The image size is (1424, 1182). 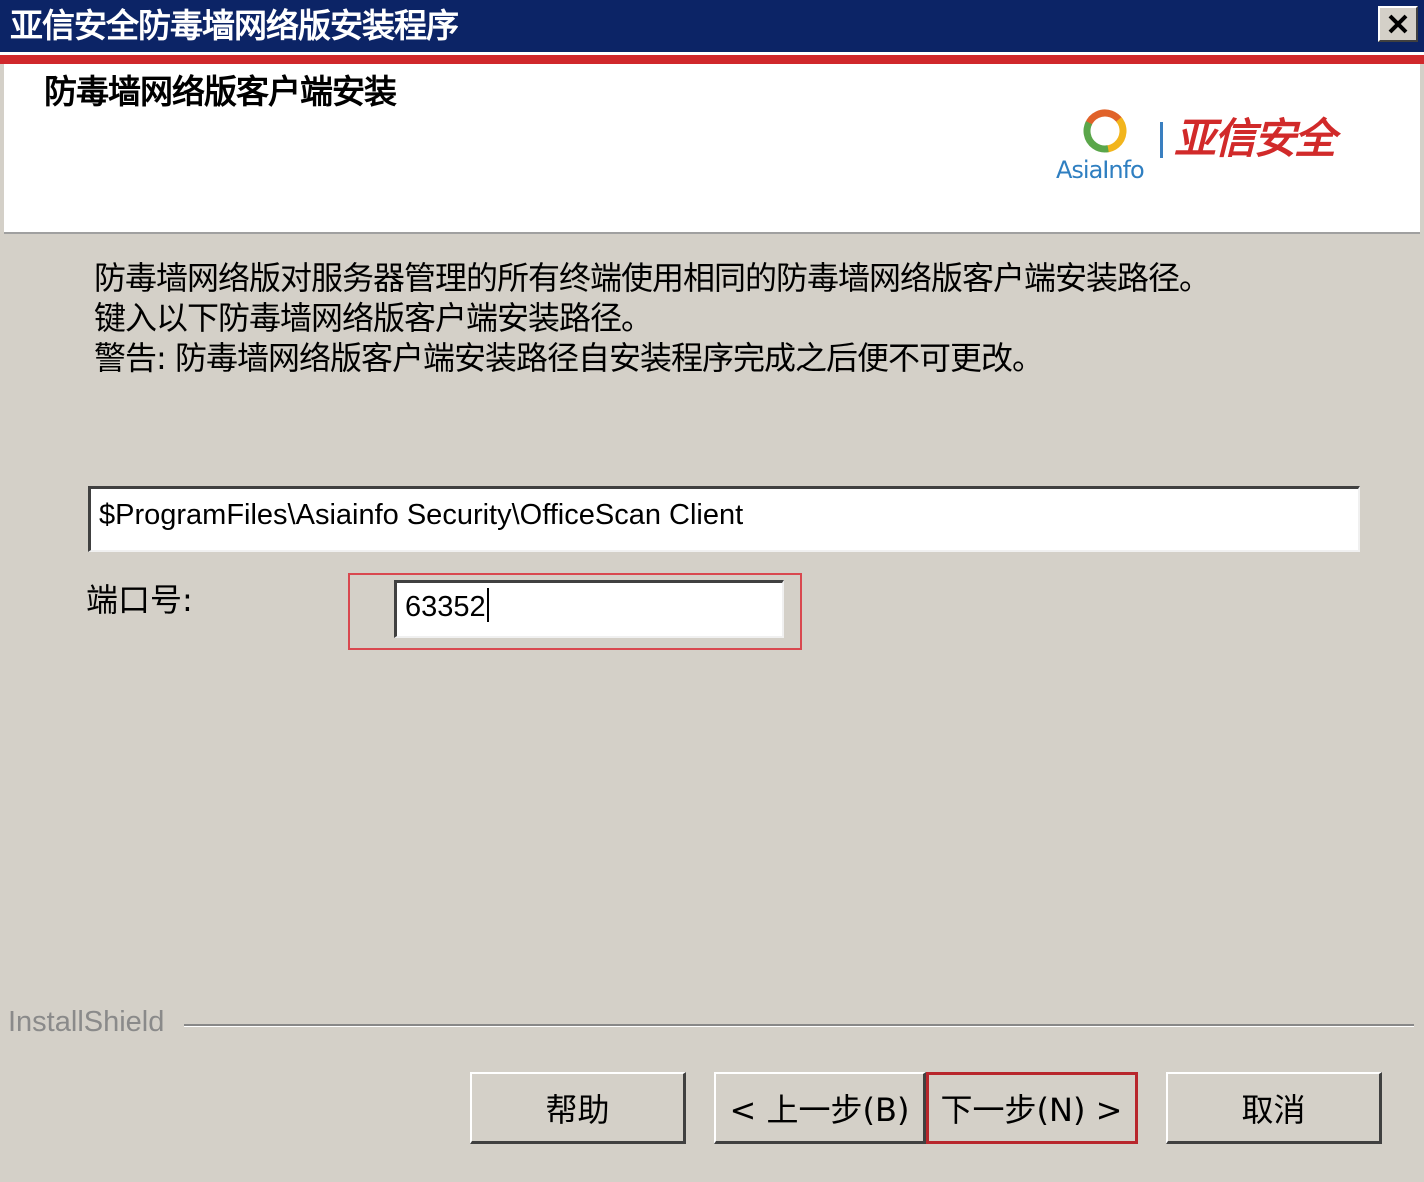 I want to click on description-line-3: 警告: 防毒墙网络版客户端安装路径自安装程序完成之后便不可更改。, so click(x=569, y=358).